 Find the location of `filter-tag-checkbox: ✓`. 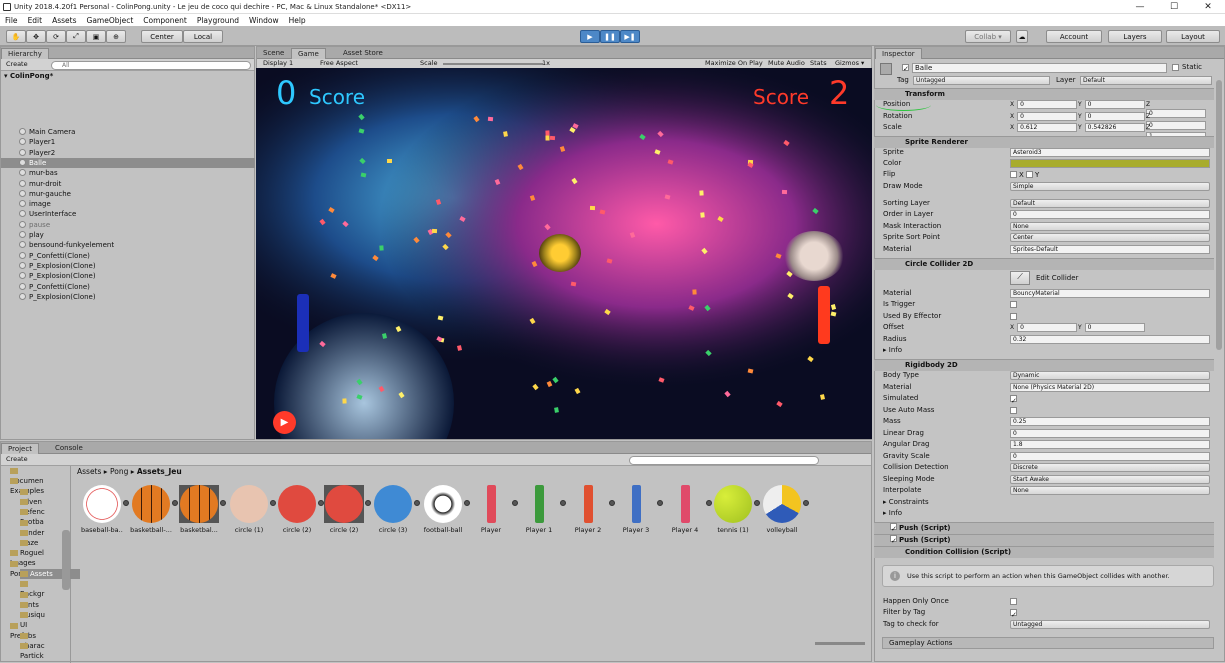

filter-tag-checkbox: ✓ is located at coordinates (1013, 614).